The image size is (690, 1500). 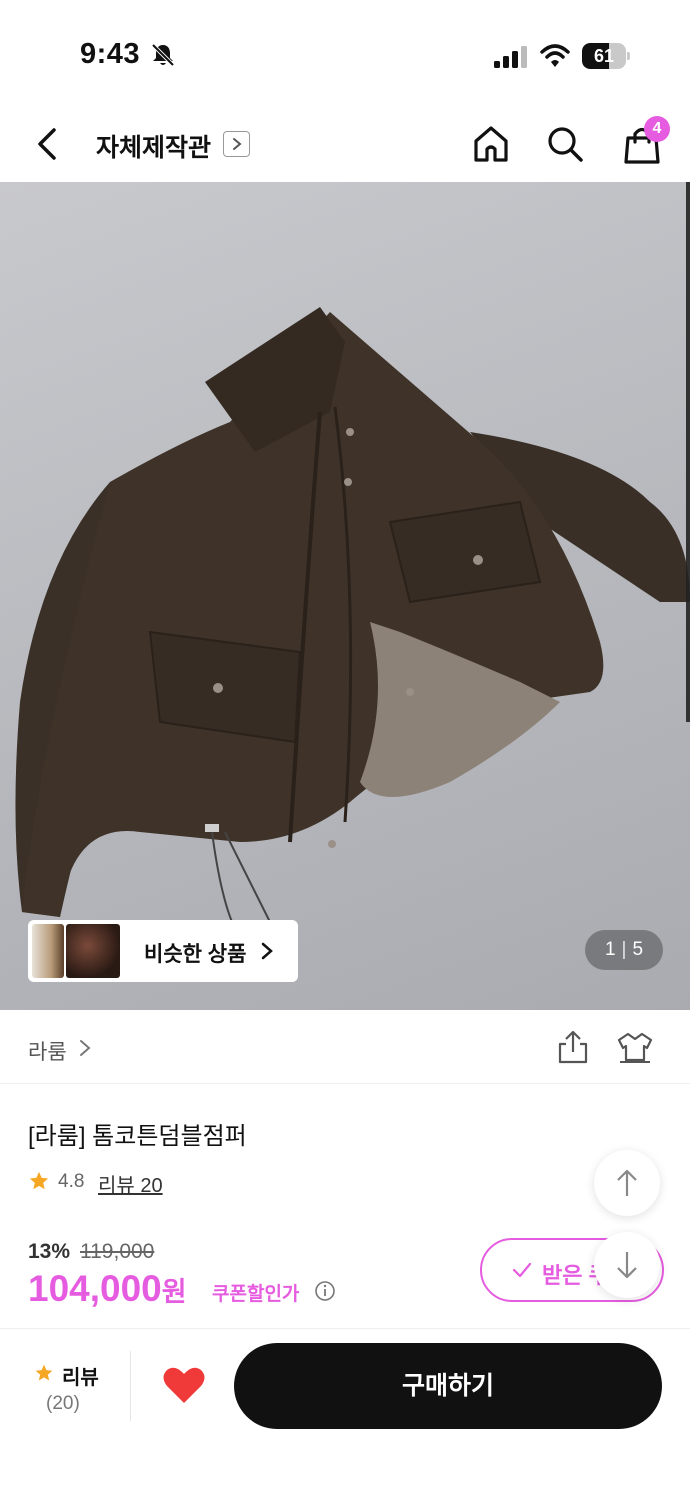 What do you see at coordinates (163, 55) in the screenshot?
I see `bell-slash-icon` at bounding box center [163, 55].